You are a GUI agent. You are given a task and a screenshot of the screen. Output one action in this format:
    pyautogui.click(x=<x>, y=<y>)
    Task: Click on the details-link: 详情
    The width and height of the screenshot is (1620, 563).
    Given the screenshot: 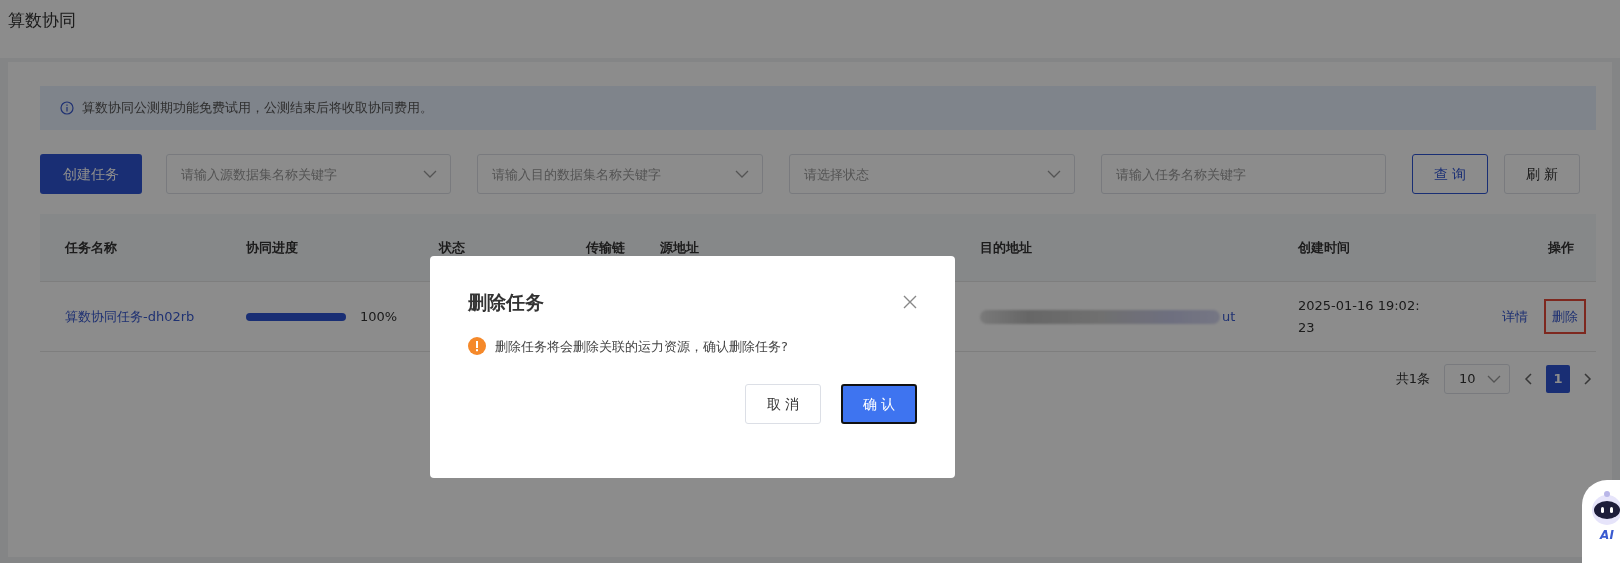 What is the action you would take?
    pyautogui.click(x=1515, y=316)
    